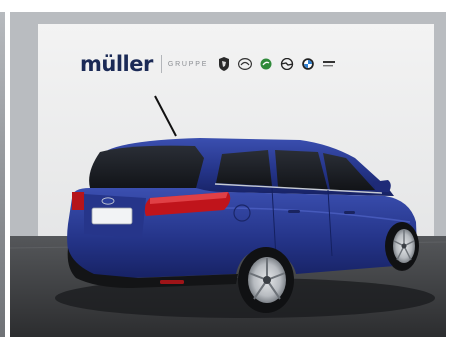 The width and height of the screenshot is (449, 341). Describe the element at coordinates (79, 201) in the screenshot. I see `tail-light-left` at that location.